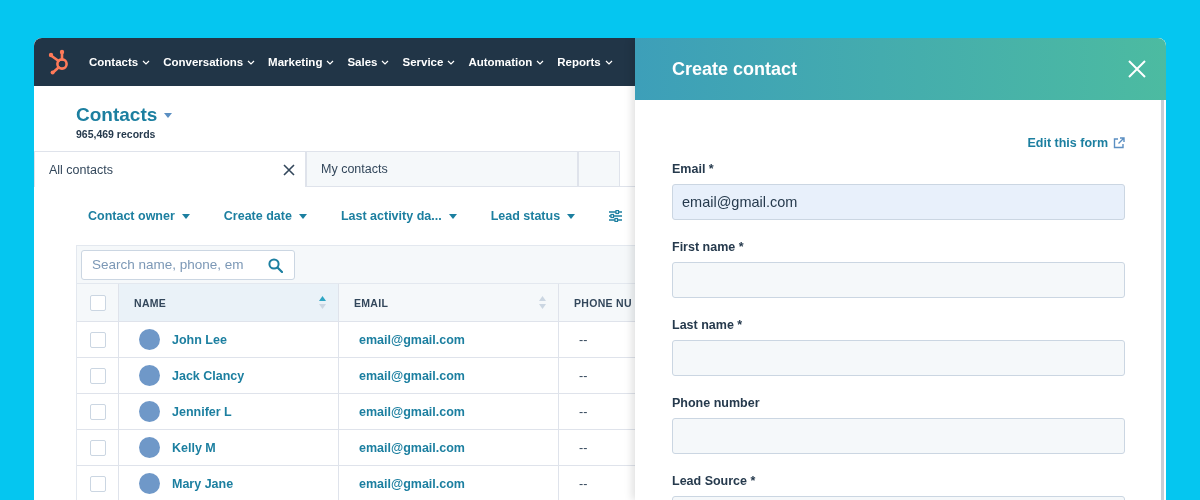  I want to click on view-tab, so click(599, 168).